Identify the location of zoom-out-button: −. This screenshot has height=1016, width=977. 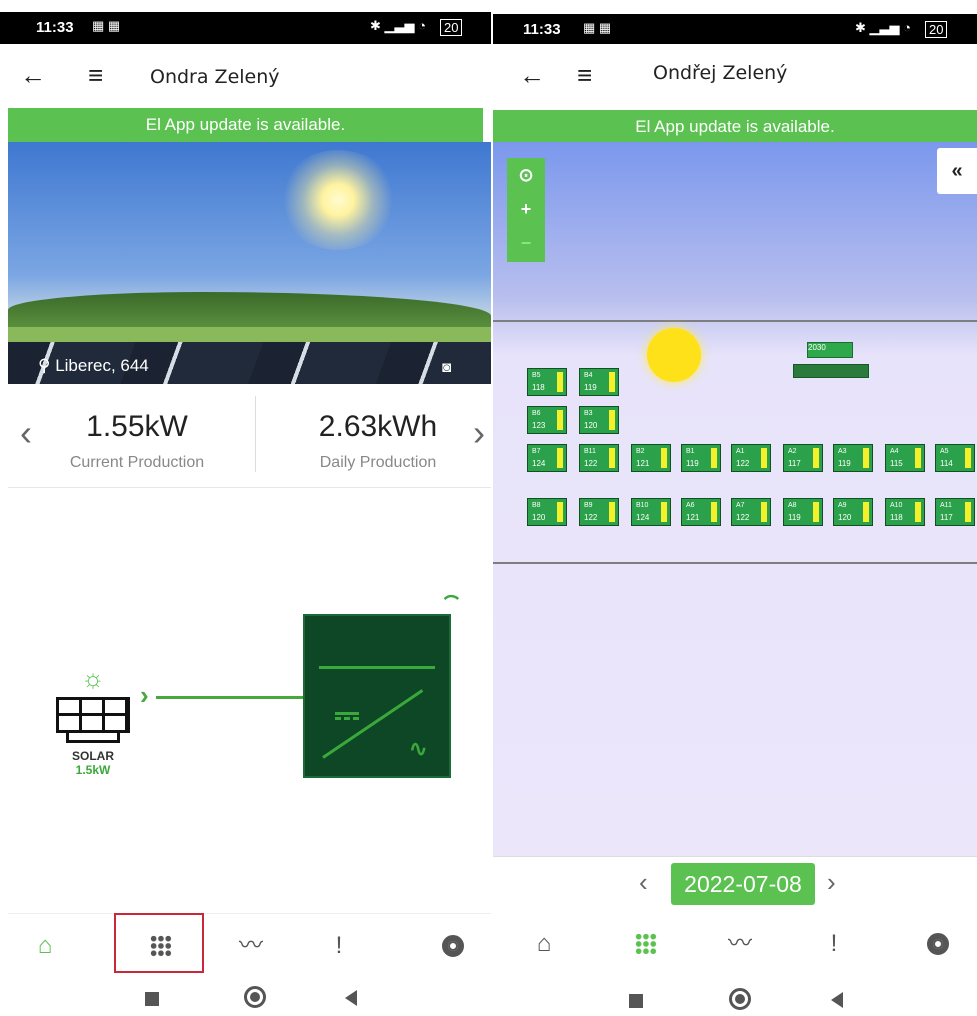
(526, 243).